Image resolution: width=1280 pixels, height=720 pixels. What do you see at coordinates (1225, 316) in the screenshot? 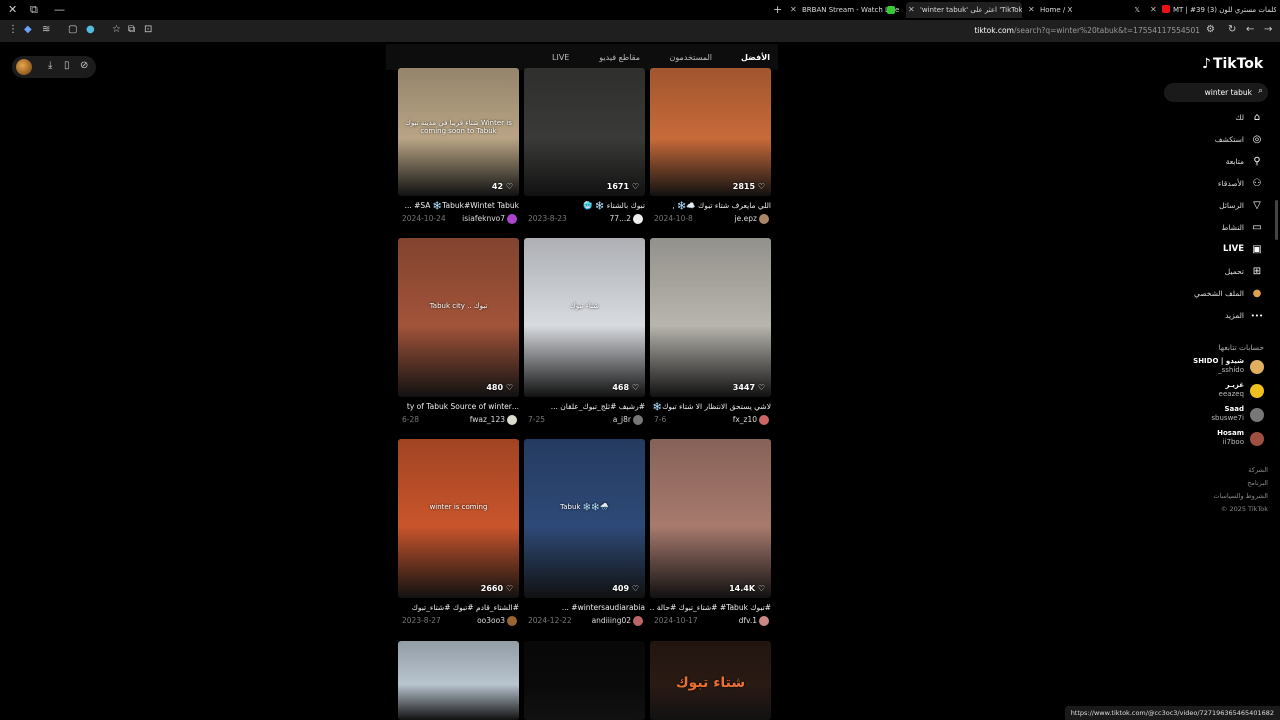
I see `sidebar-item-more: المزيد •••` at bounding box center [1225, 316].